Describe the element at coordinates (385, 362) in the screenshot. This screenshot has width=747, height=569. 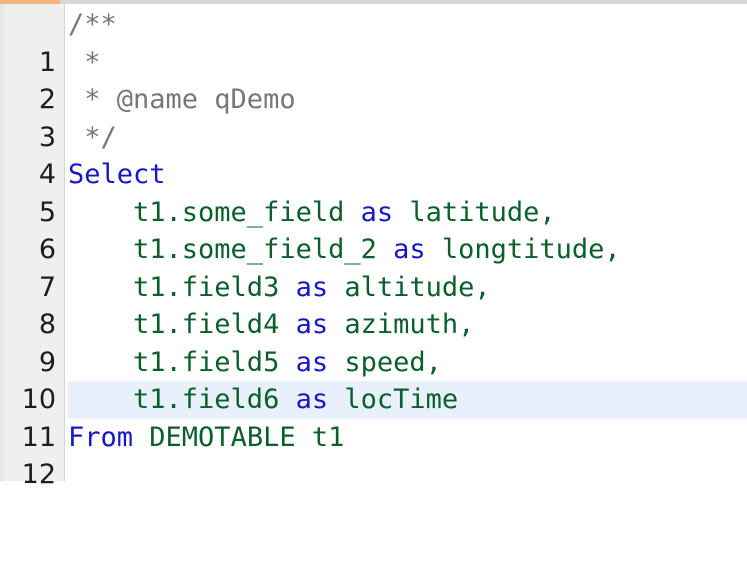
I see `identifier-token: speed,` at that location.